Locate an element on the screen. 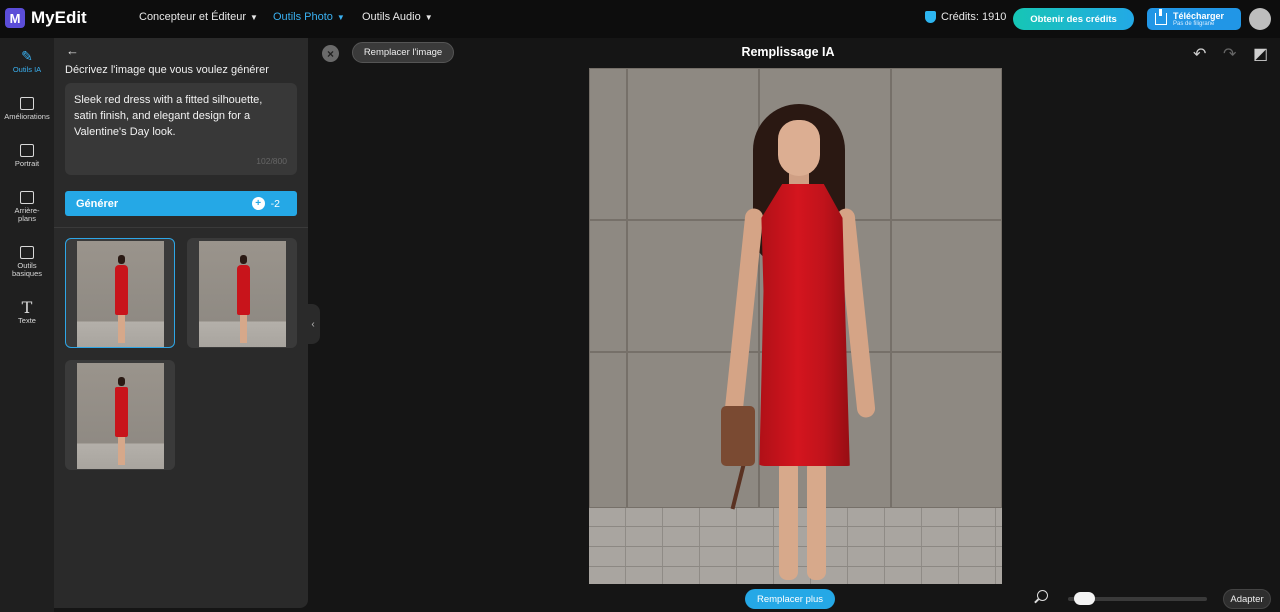 This screenshot has width=1280, height=612. compare-icon: ◩ is located at coordinates (1260, 54).